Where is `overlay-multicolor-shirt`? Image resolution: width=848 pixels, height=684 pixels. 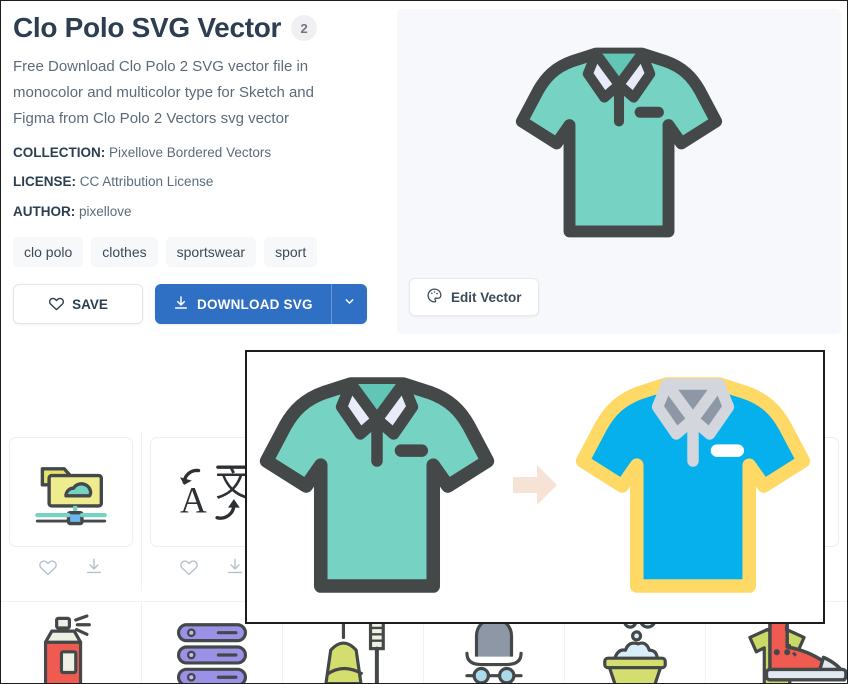 overlay-multicolor-shirt is located at coordinates (693, 487).